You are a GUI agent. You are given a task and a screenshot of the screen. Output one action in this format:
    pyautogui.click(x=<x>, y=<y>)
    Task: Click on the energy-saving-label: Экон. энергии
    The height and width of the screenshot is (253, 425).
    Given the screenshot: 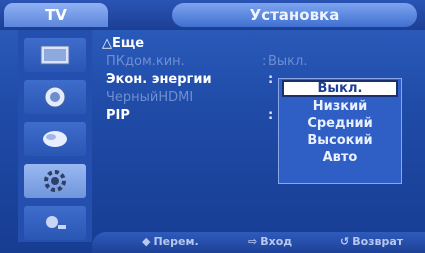 What is the action you would take?
    pyautogui.click(x=159, y=79)
    